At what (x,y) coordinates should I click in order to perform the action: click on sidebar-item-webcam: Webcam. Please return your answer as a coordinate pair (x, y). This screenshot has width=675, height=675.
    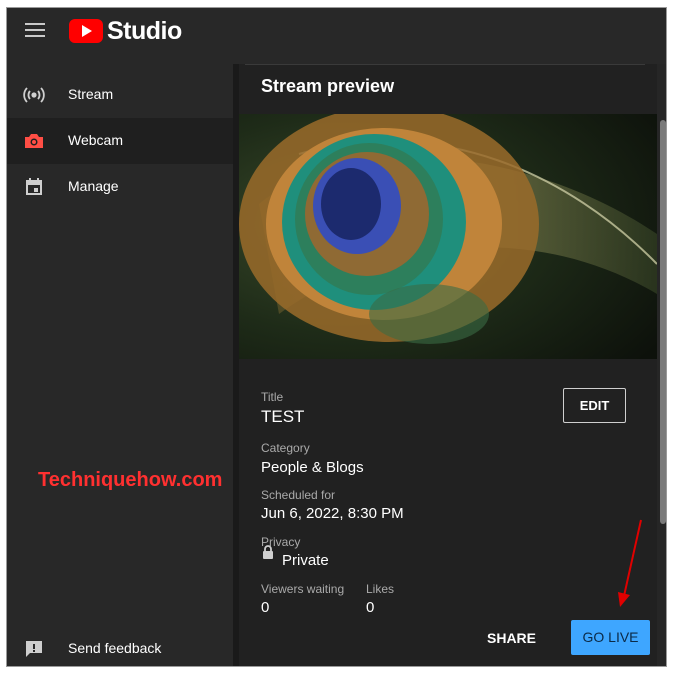
    Looking at the image, I should click on (120, 141).